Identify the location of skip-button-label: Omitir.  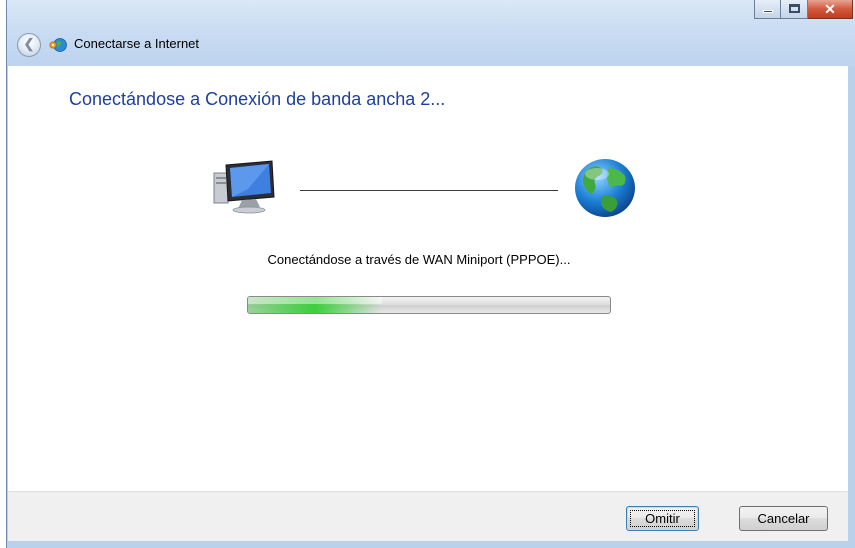
(662, 518).